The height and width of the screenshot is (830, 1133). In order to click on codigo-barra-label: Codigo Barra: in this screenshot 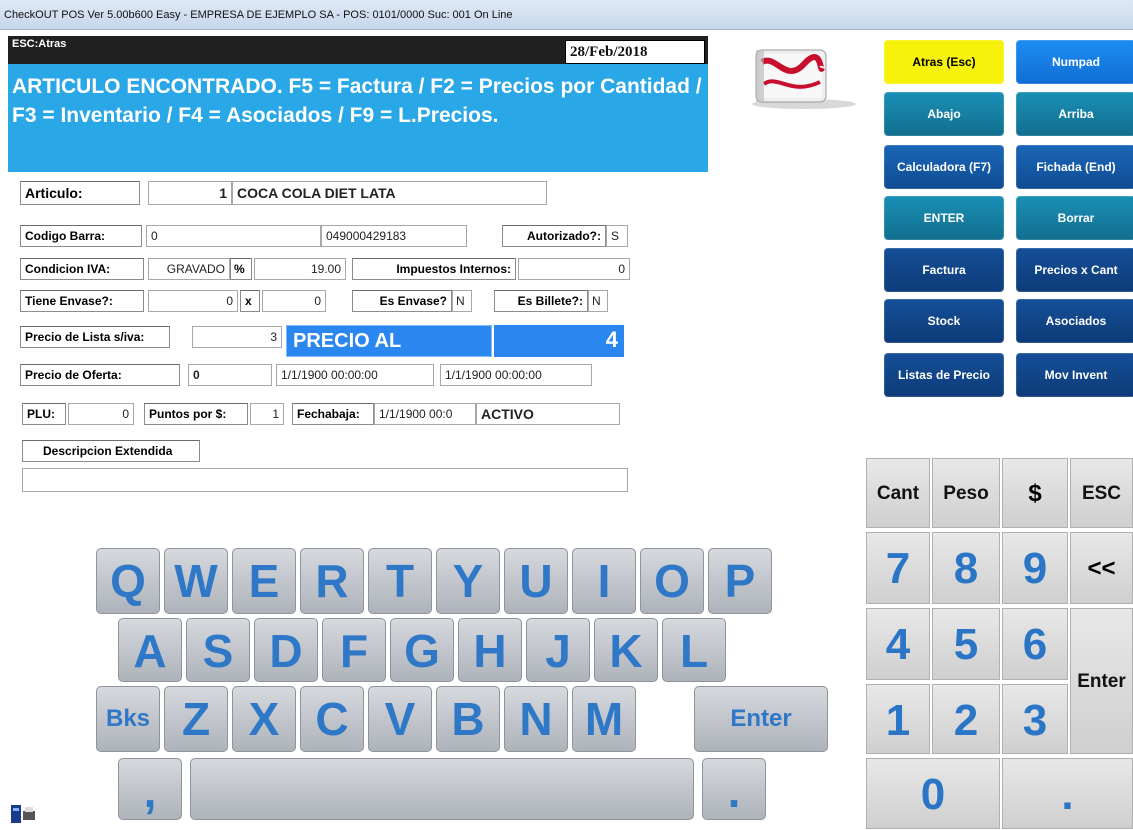, I will do `click(81, 236)`.